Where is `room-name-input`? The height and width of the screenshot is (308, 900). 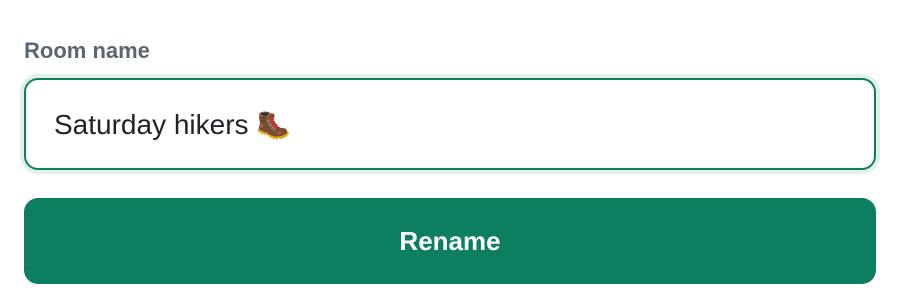 room-name-input is located at coordinates (450, 124).